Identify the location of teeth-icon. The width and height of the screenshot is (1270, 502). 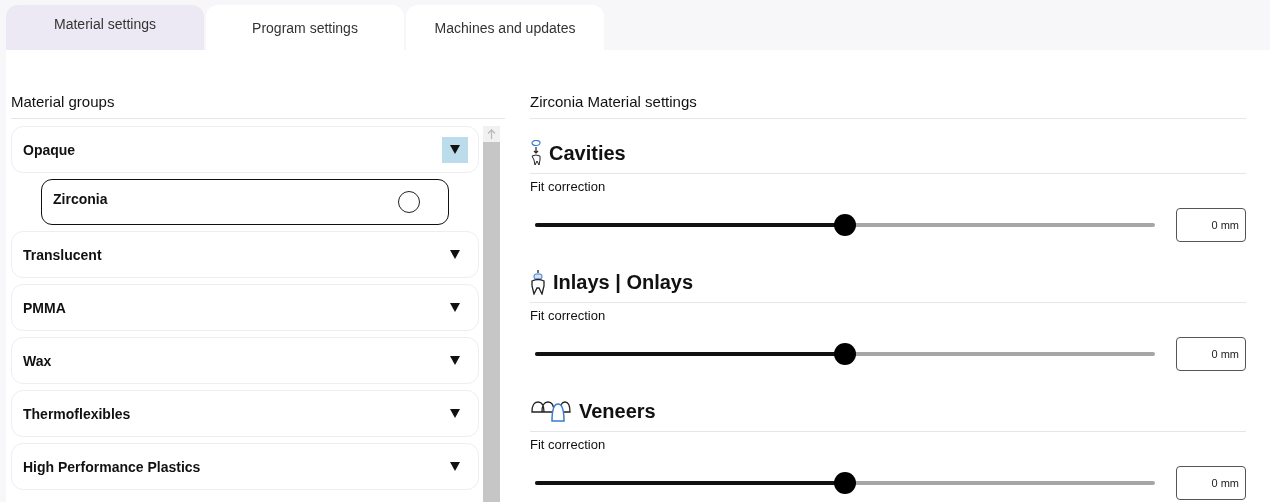
(551, 411).